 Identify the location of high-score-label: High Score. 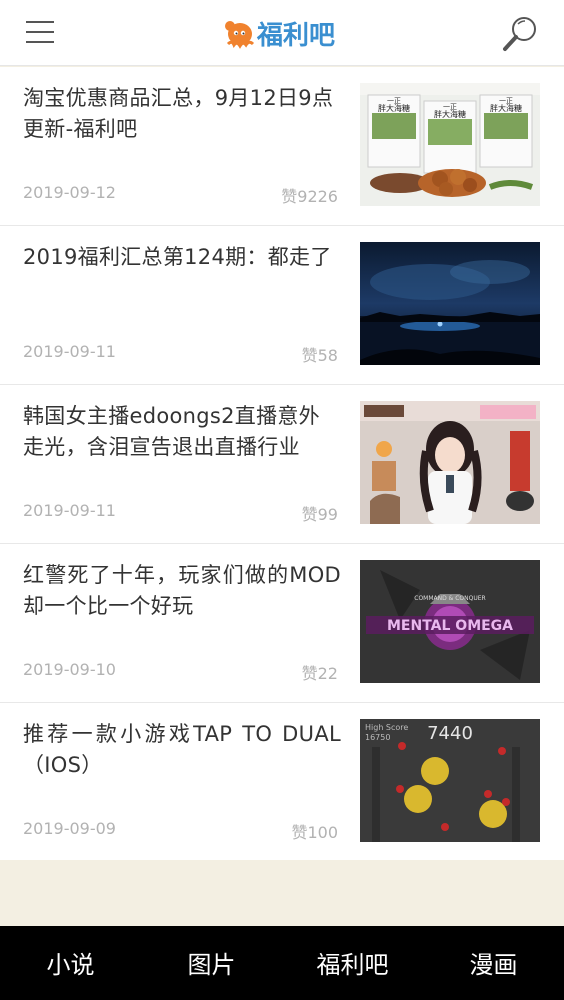
(386, 727).